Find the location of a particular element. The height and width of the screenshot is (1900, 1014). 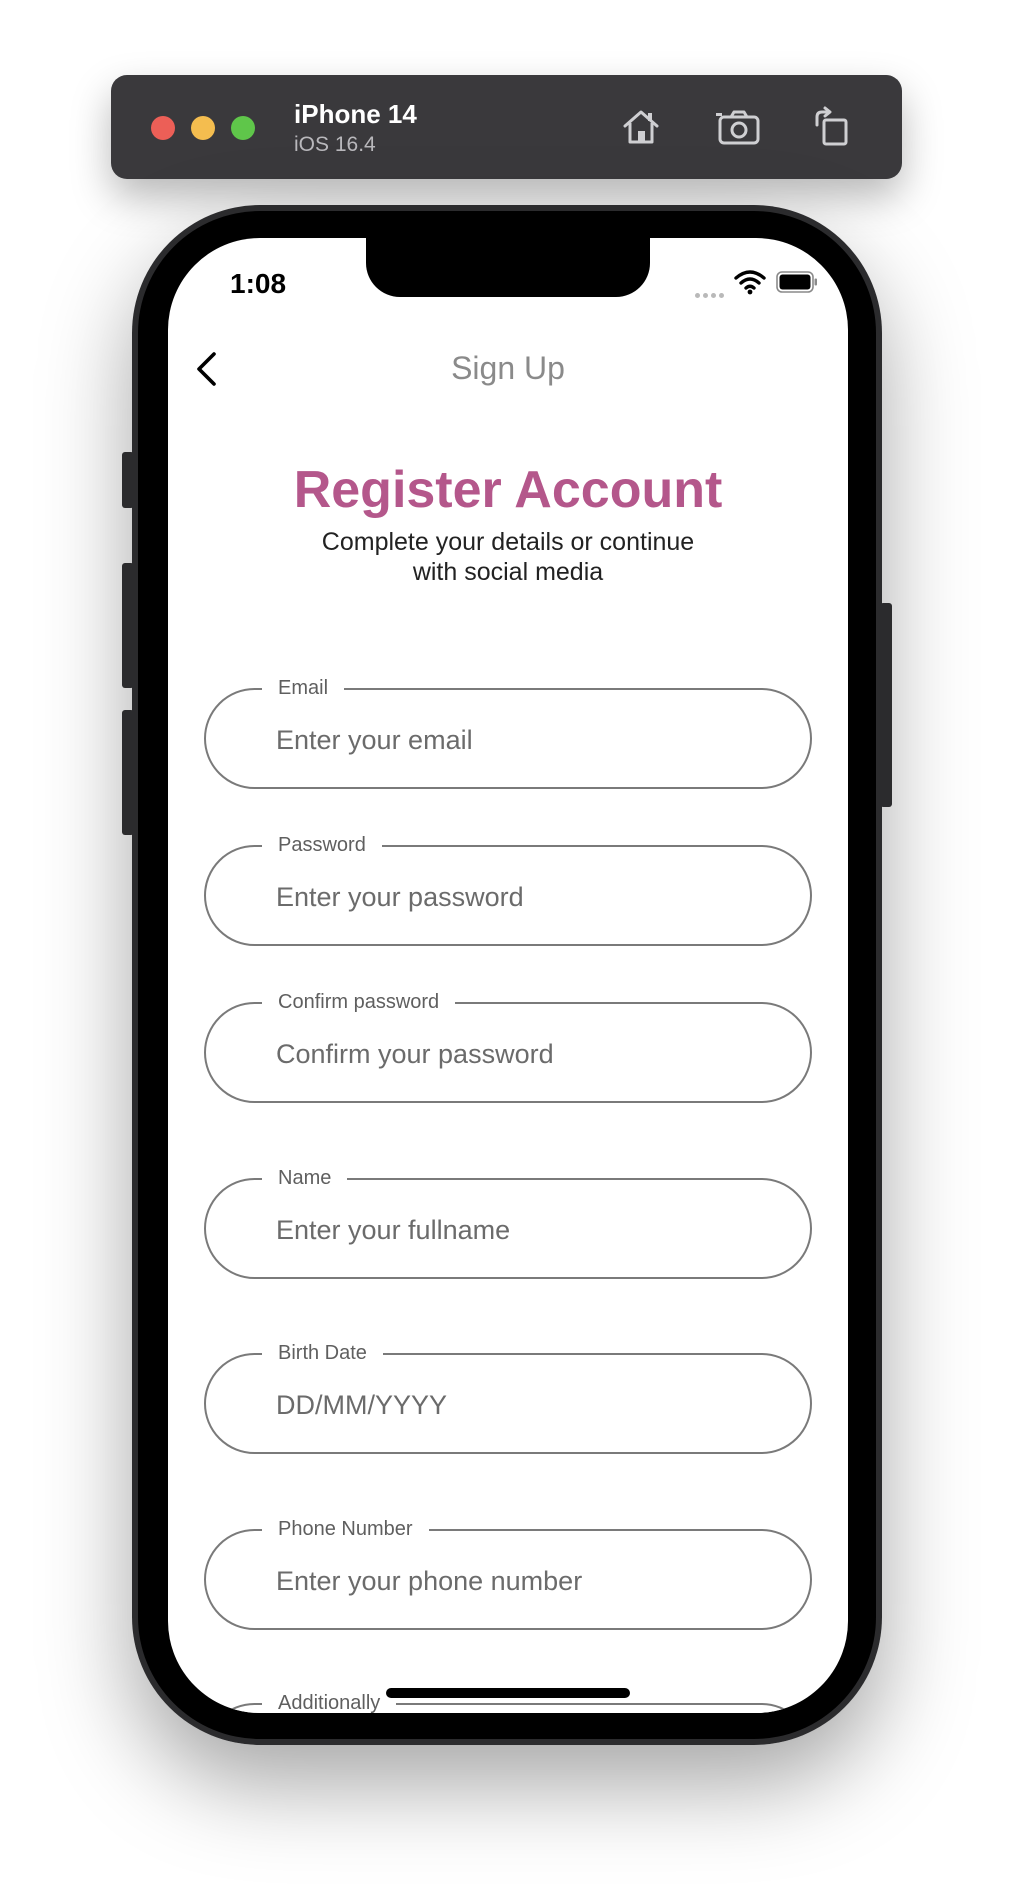

confirm-password-label: Confirm password is located at coordinates (359, 1002).